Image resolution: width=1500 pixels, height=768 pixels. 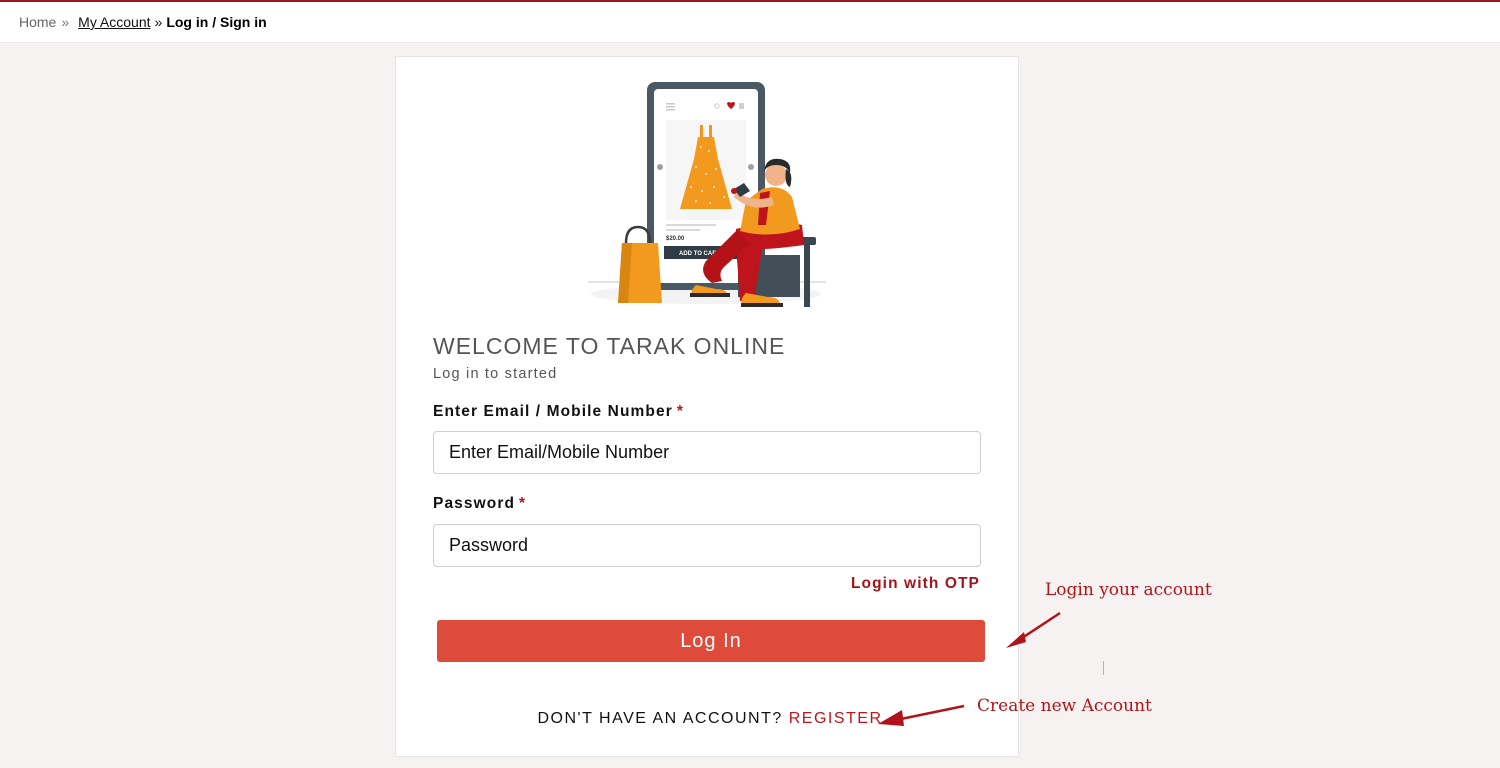 What do you see at coordinates (915, 584) in the screenshot?
I see `login-with-otp-link: Login with OTP` at bounding box center [915, 584].